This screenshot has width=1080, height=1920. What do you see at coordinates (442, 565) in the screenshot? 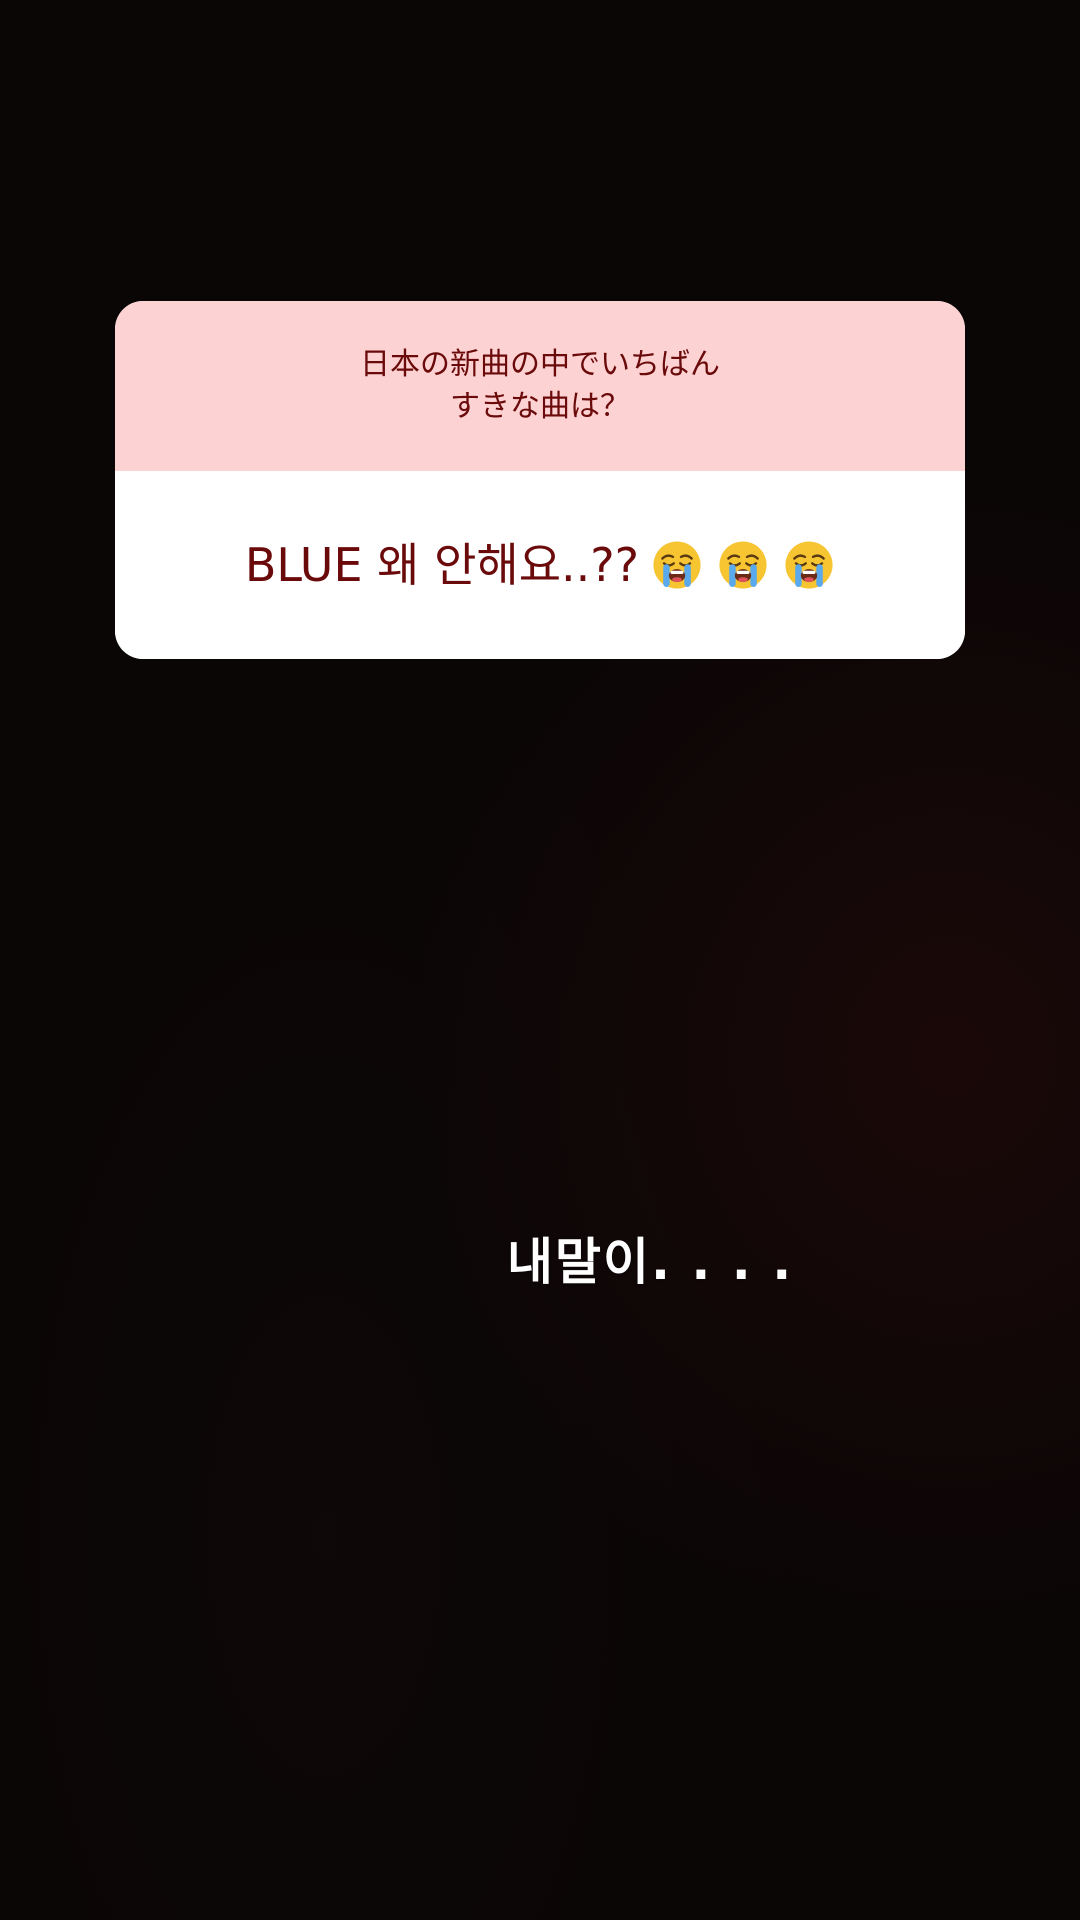
I see `answer-text: BLUE 왜 안해요..??` at bounding box center [442, 565].